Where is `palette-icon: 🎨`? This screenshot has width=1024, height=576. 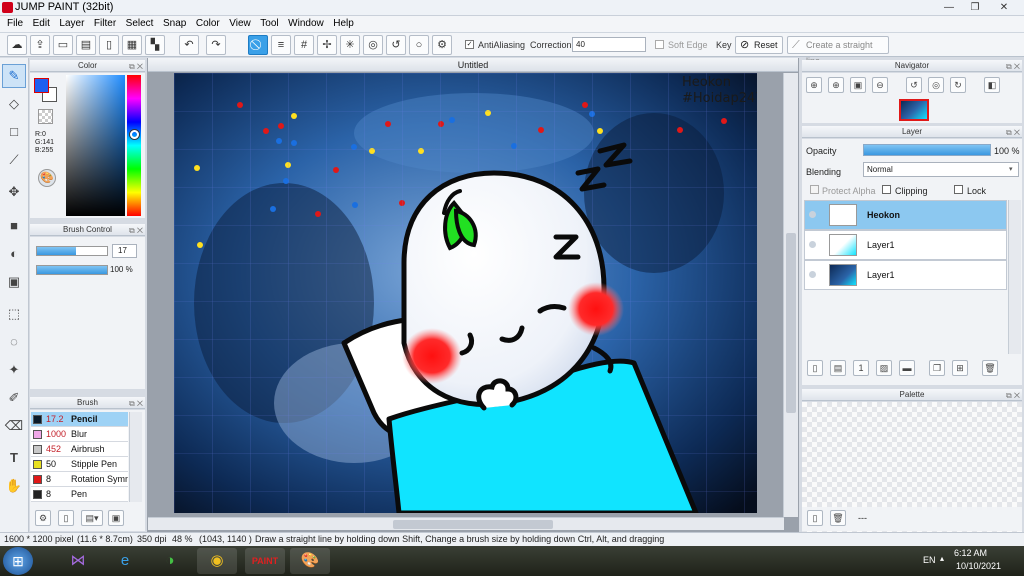 palette-icon: 🎨 is located at coordinates (47, 178).